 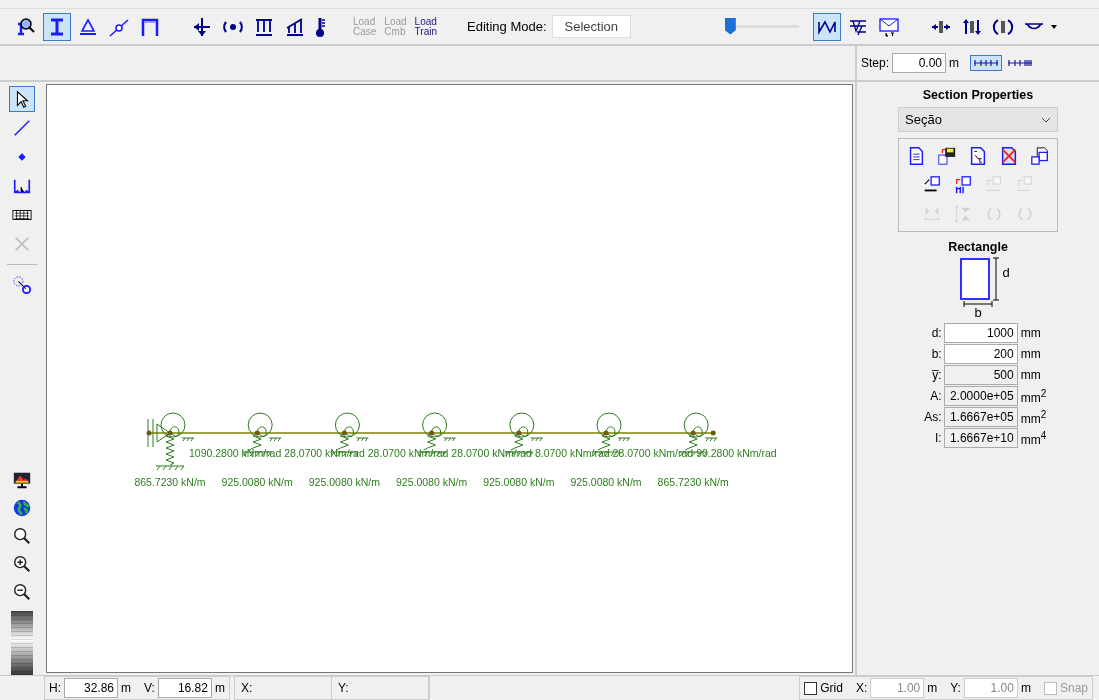 I want to click on property-field: 1000, so click(x=980, y=333).